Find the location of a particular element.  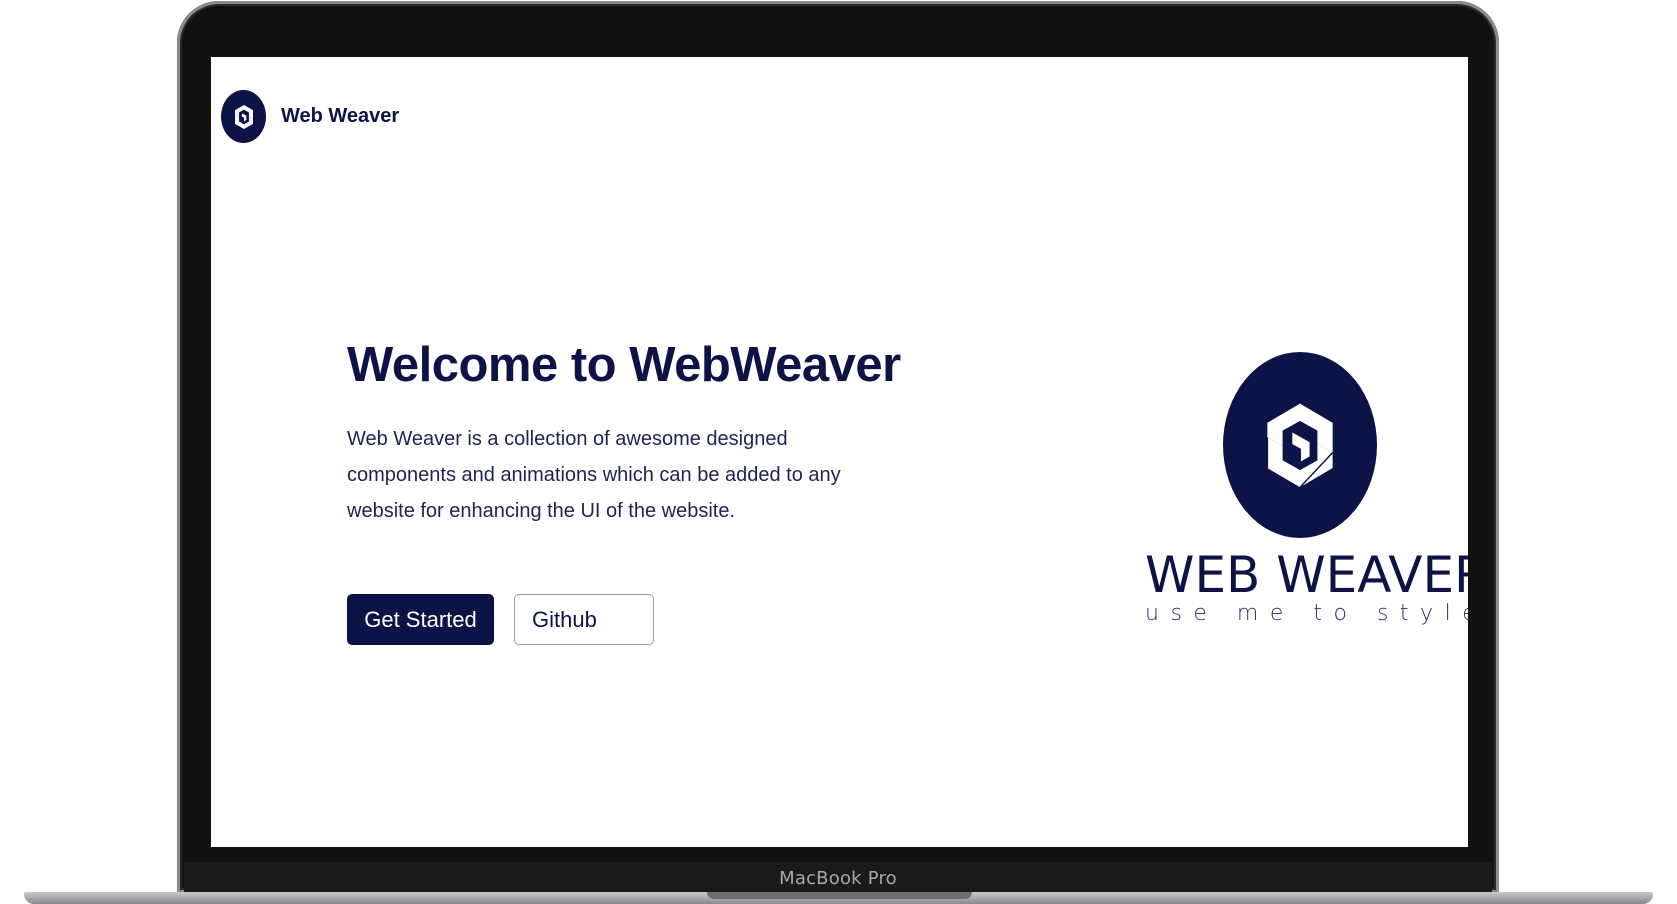

get-started-button: Get Started is located at coordinates (420, 619).